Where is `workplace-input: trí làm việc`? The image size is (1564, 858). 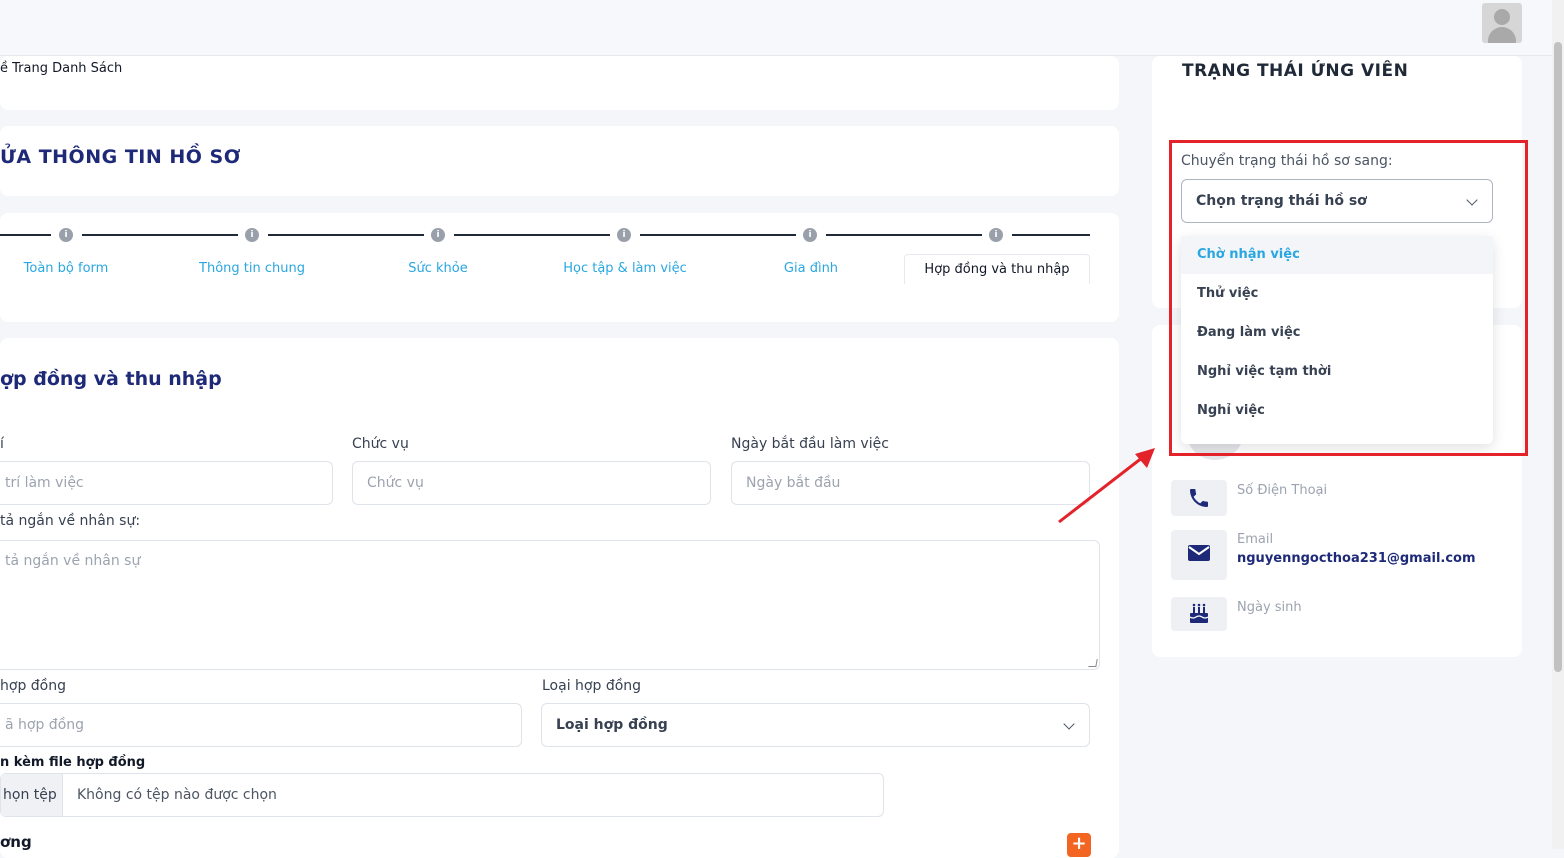
workplace-input: trí làm việc is located at coordinates (166, 483).